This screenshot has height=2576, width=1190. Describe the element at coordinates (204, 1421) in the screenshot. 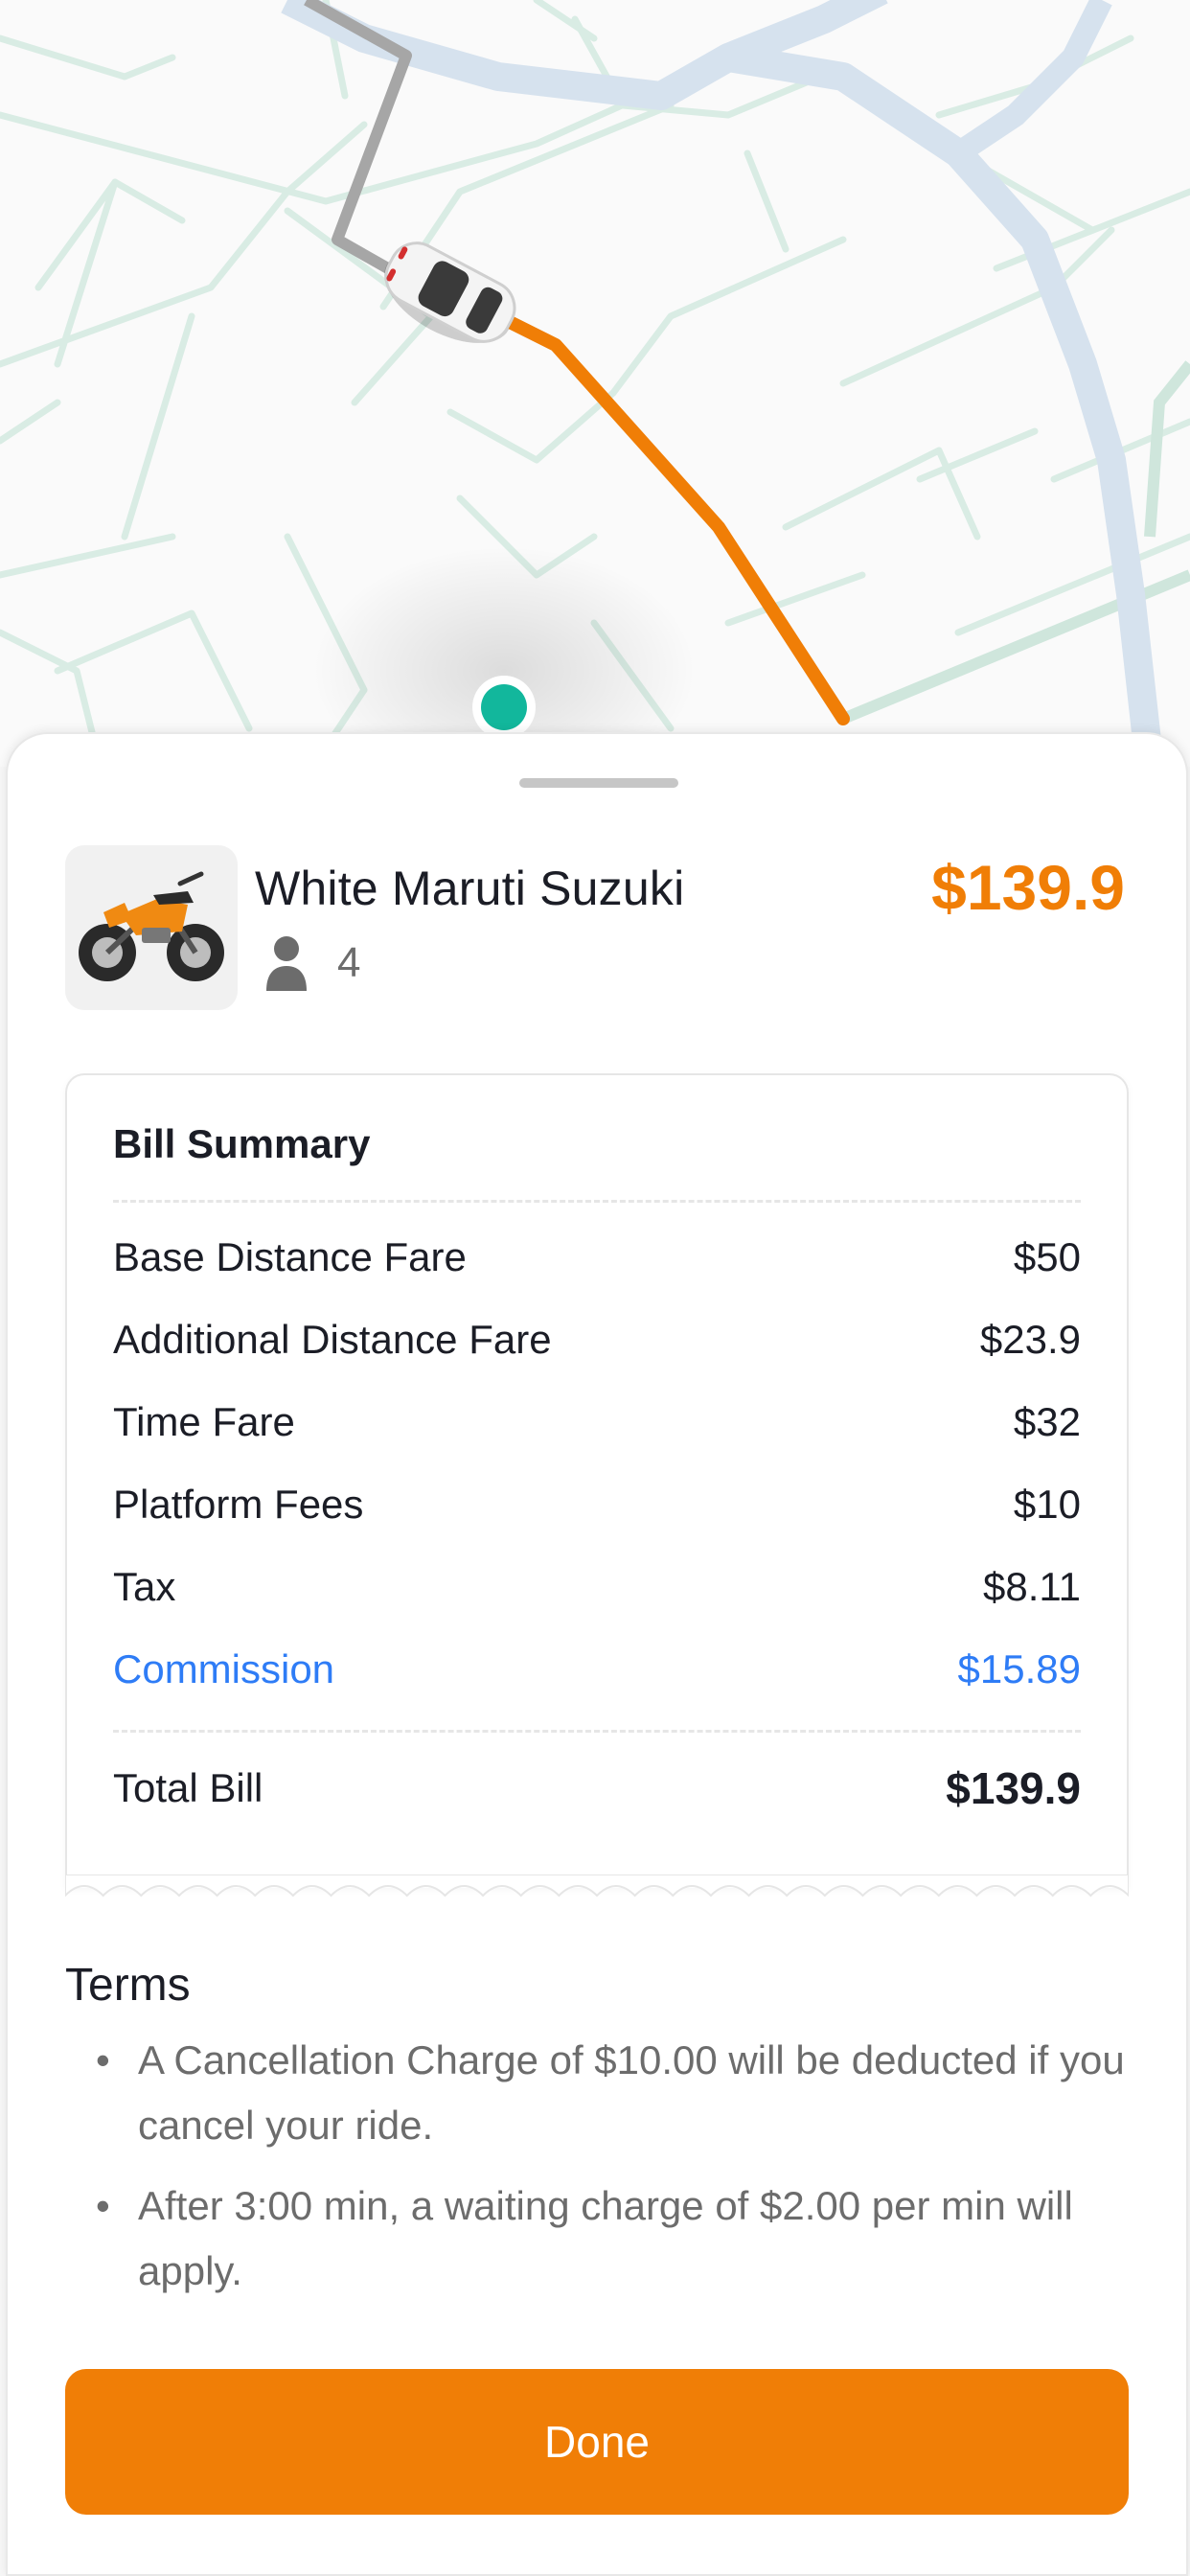

I see `bill-row-label: Time Fare` at that location.